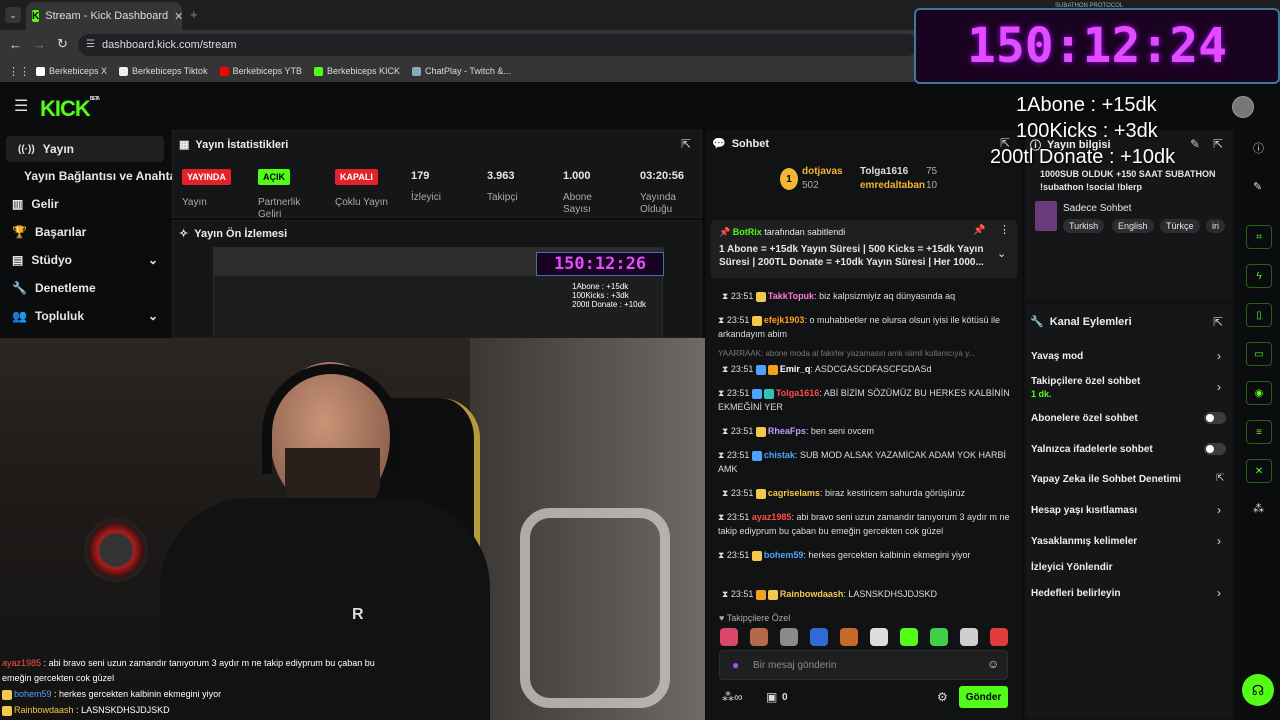 The image size is (1280, 720). I want to click on tag: English, so click(1133, 226).